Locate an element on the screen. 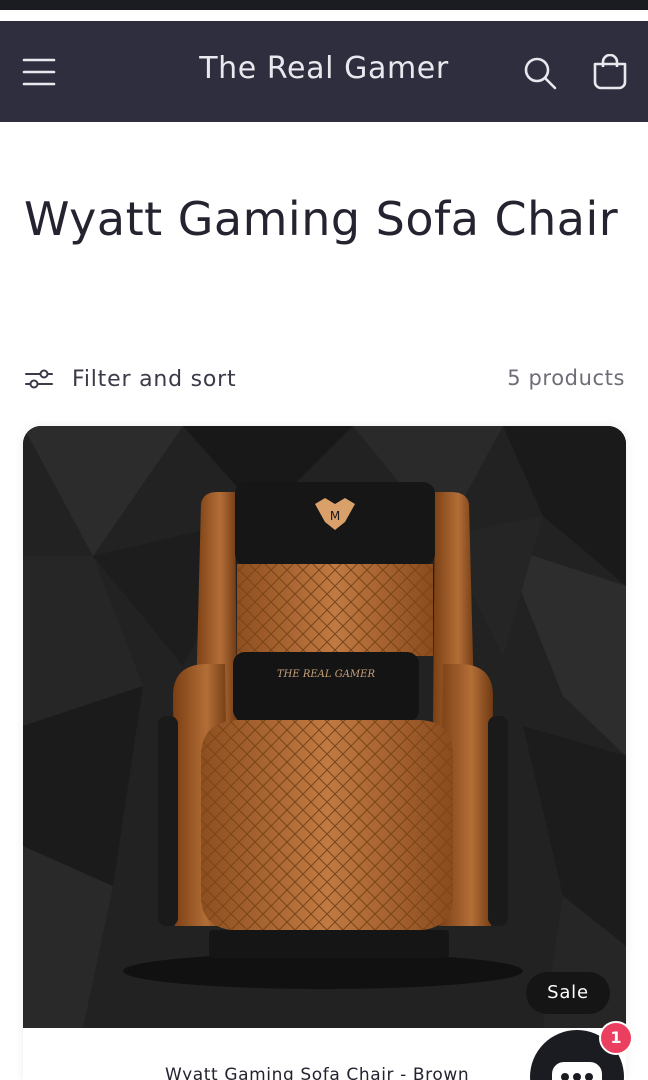  menu-button is located at coordinates (39, 72).